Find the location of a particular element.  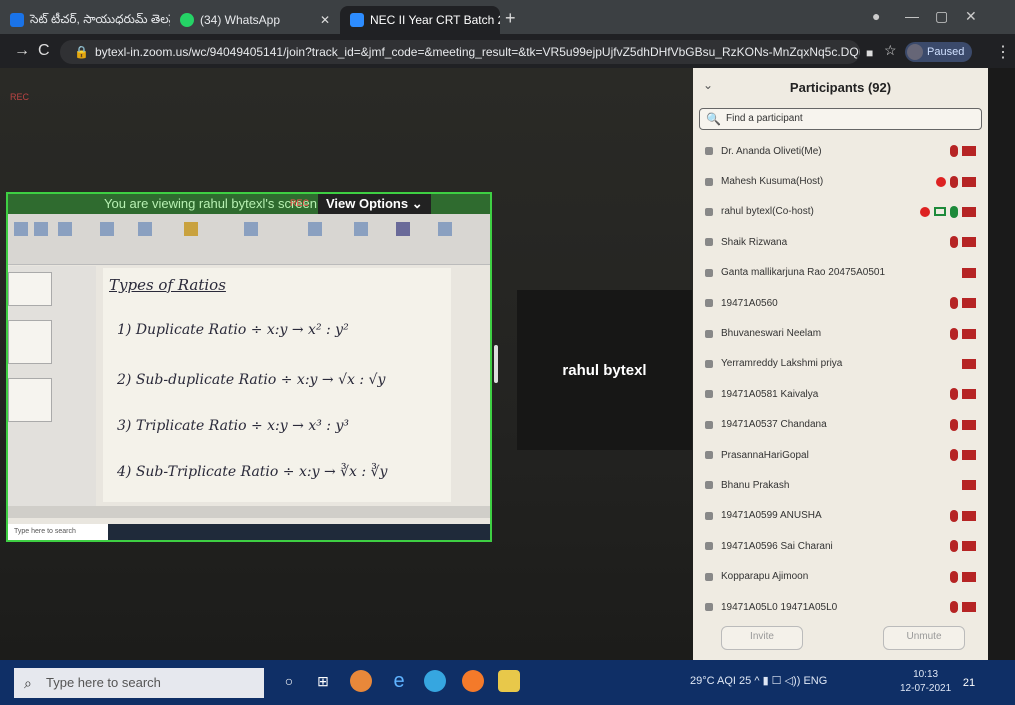

participant-row: Bhuvaneswari Neelam is located at coordinates (840, 333).